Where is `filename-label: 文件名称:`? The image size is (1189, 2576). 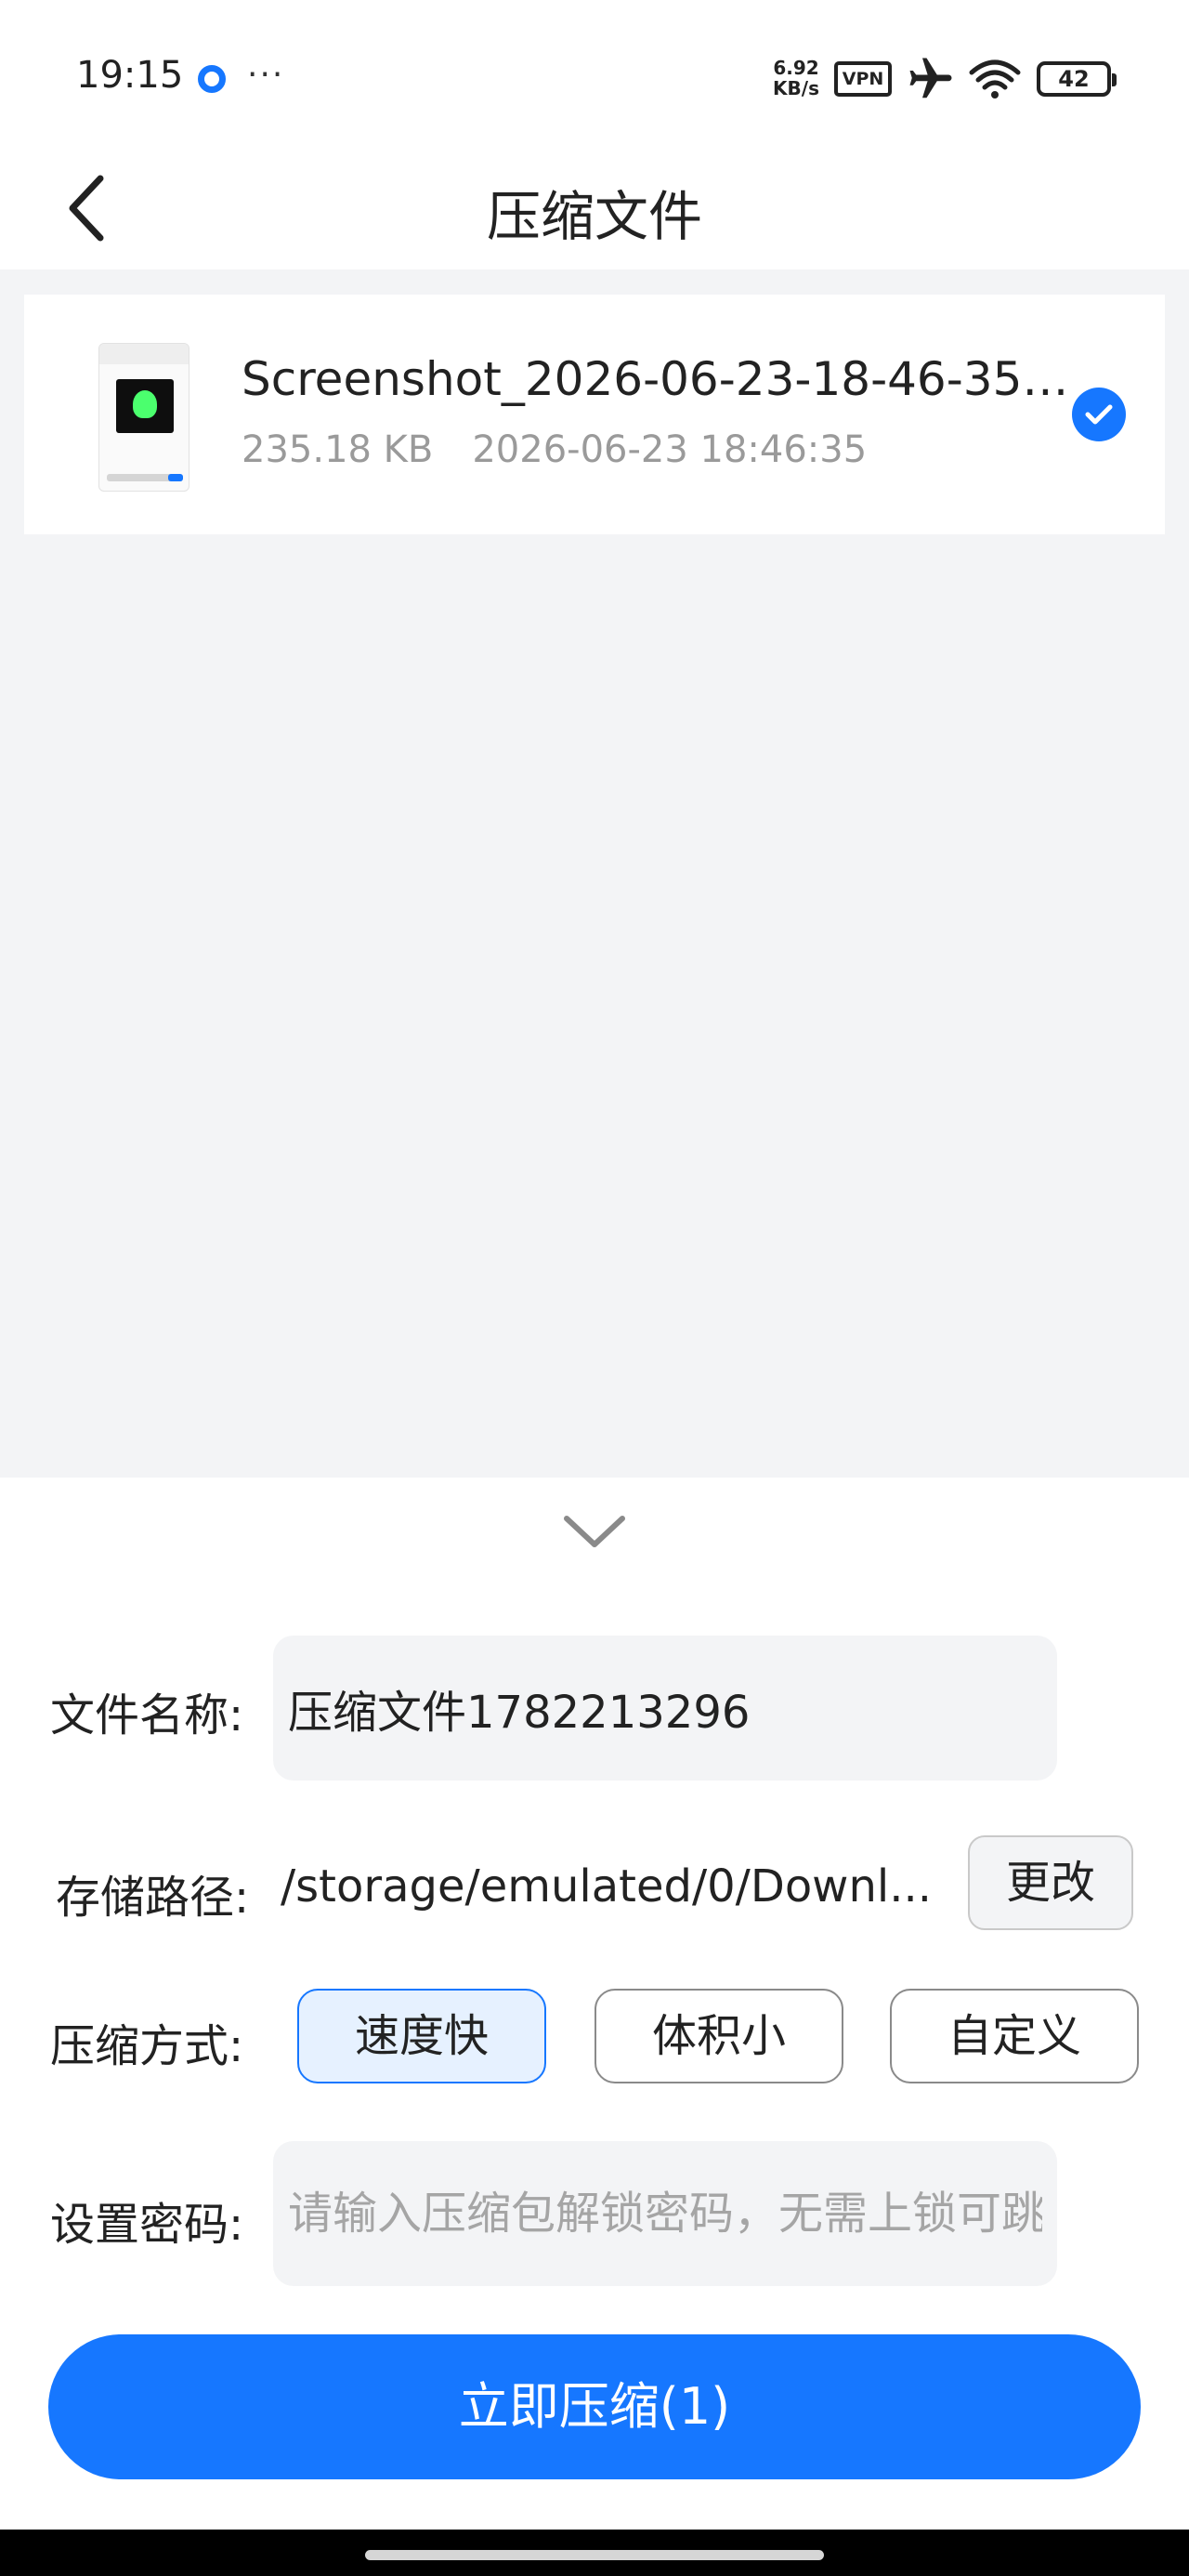
filename-label: 文件名称: is located at coordinates (147, 1715).